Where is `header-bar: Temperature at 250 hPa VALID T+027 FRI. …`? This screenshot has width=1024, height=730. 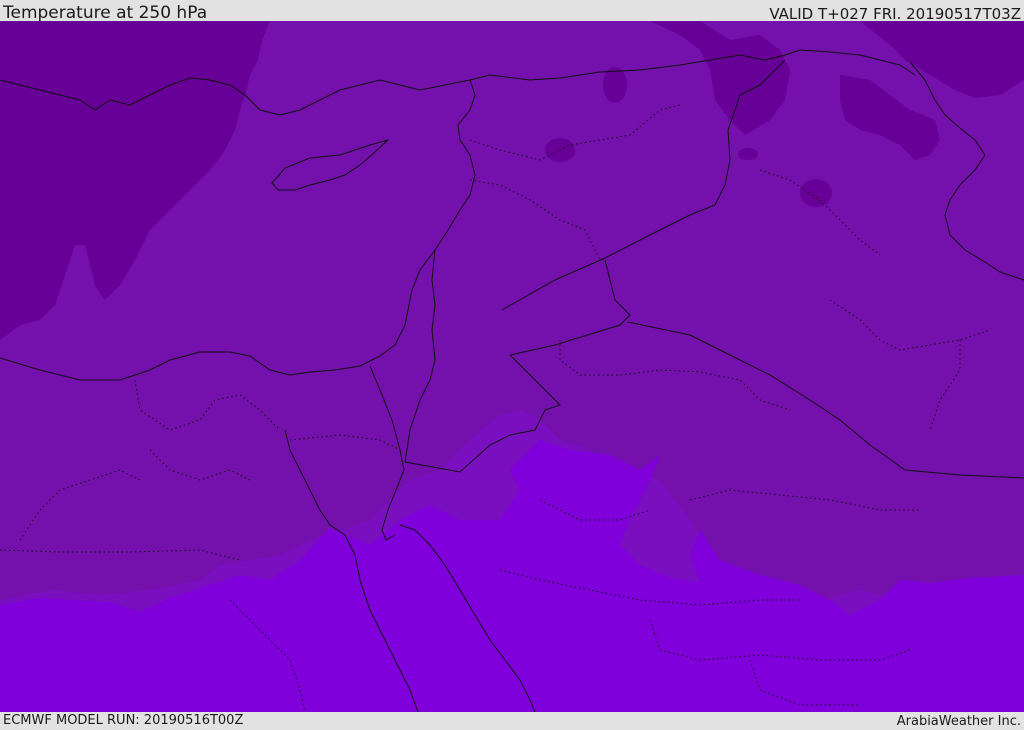
header-bar: Temperature at 250 hPa VALID T+027 FRI. … is located at coordinates (512, 11).